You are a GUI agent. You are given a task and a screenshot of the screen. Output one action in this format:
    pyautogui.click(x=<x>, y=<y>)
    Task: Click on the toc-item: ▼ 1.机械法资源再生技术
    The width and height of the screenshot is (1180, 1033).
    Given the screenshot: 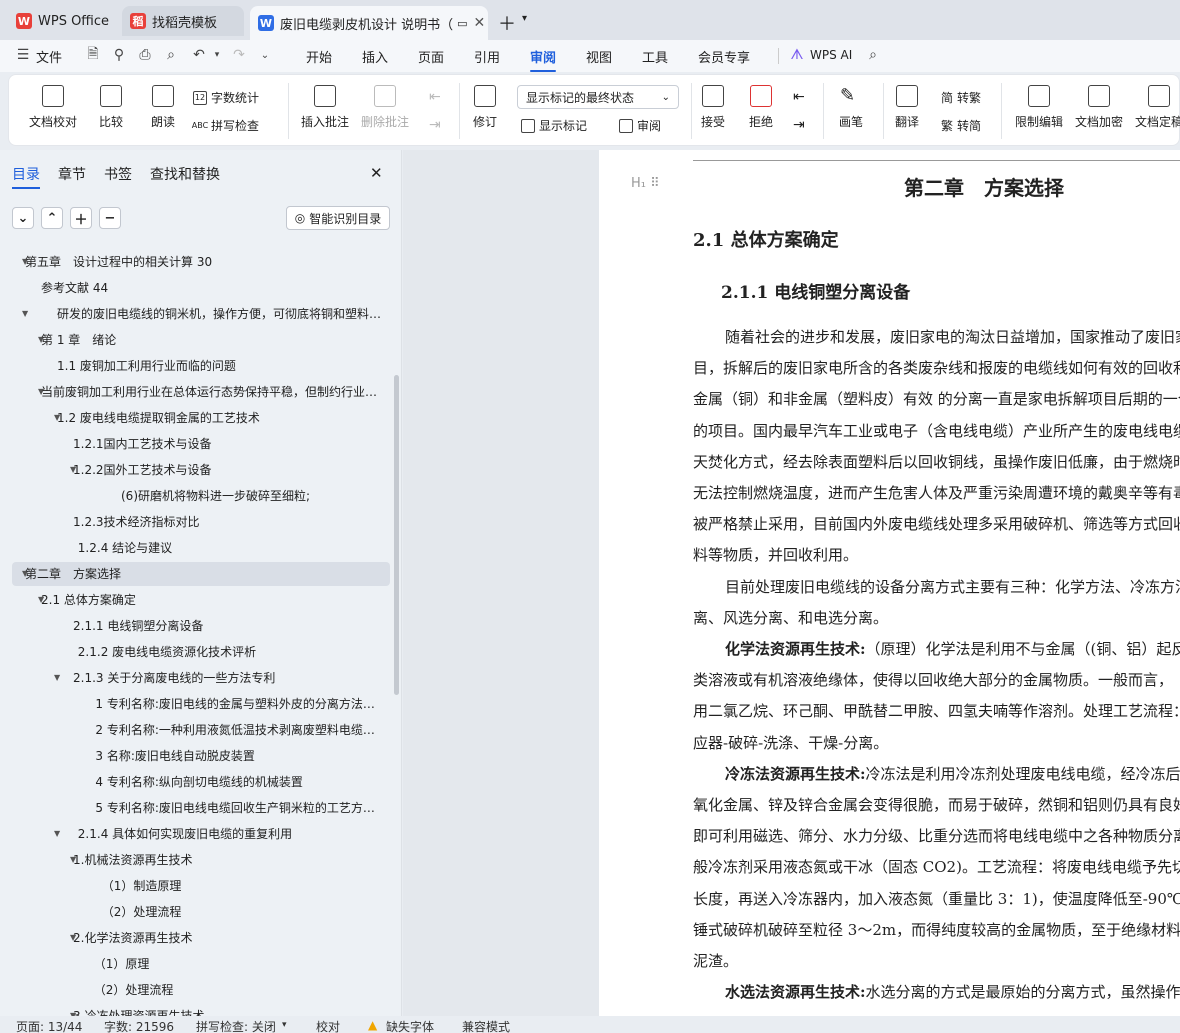 What is the action you would take?
    pyautogui.click(x=201, y=860)
    